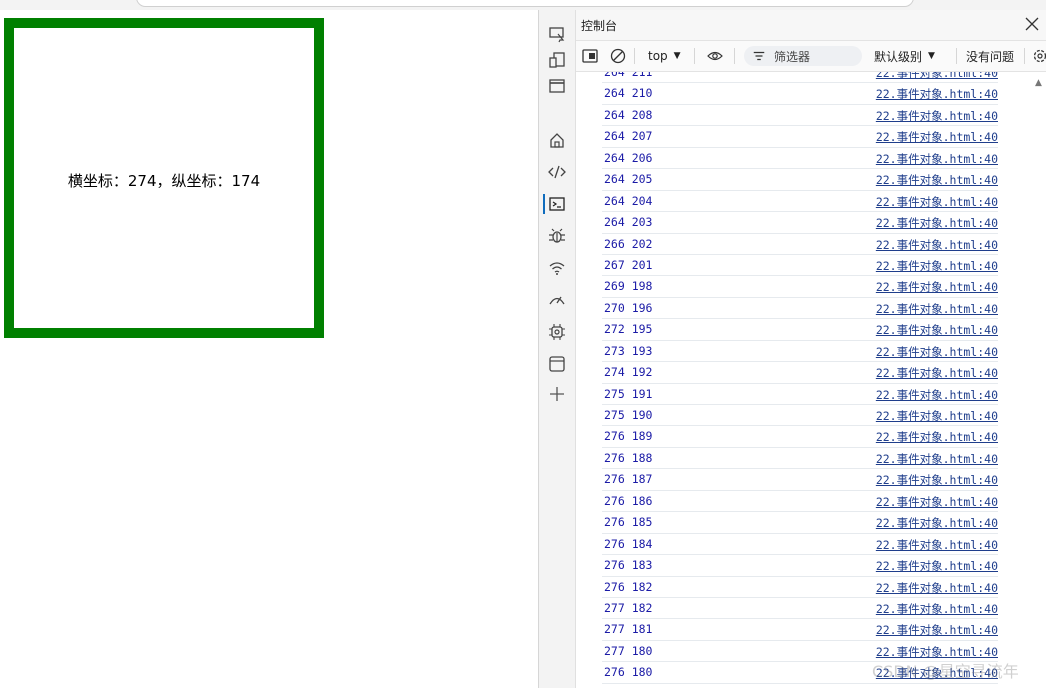 The width and height of the screenshot is (1046, 688). I want to click on log-message: 275 190, so click(628, 415).